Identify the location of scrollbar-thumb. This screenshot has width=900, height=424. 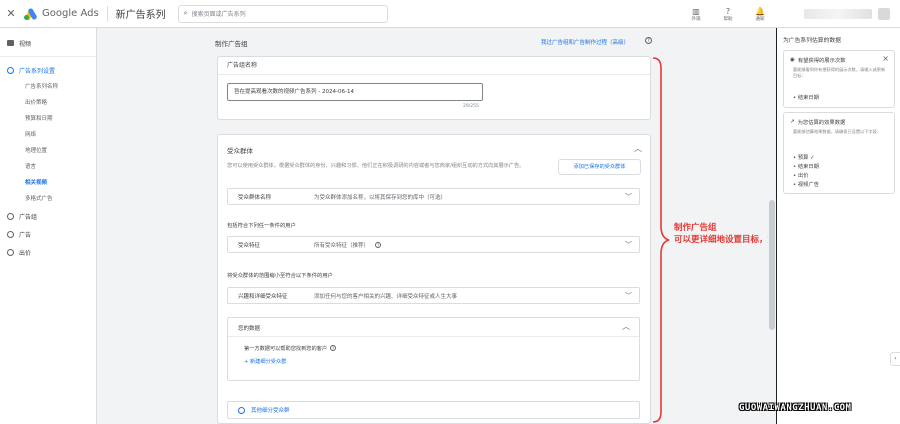
(772, 265).